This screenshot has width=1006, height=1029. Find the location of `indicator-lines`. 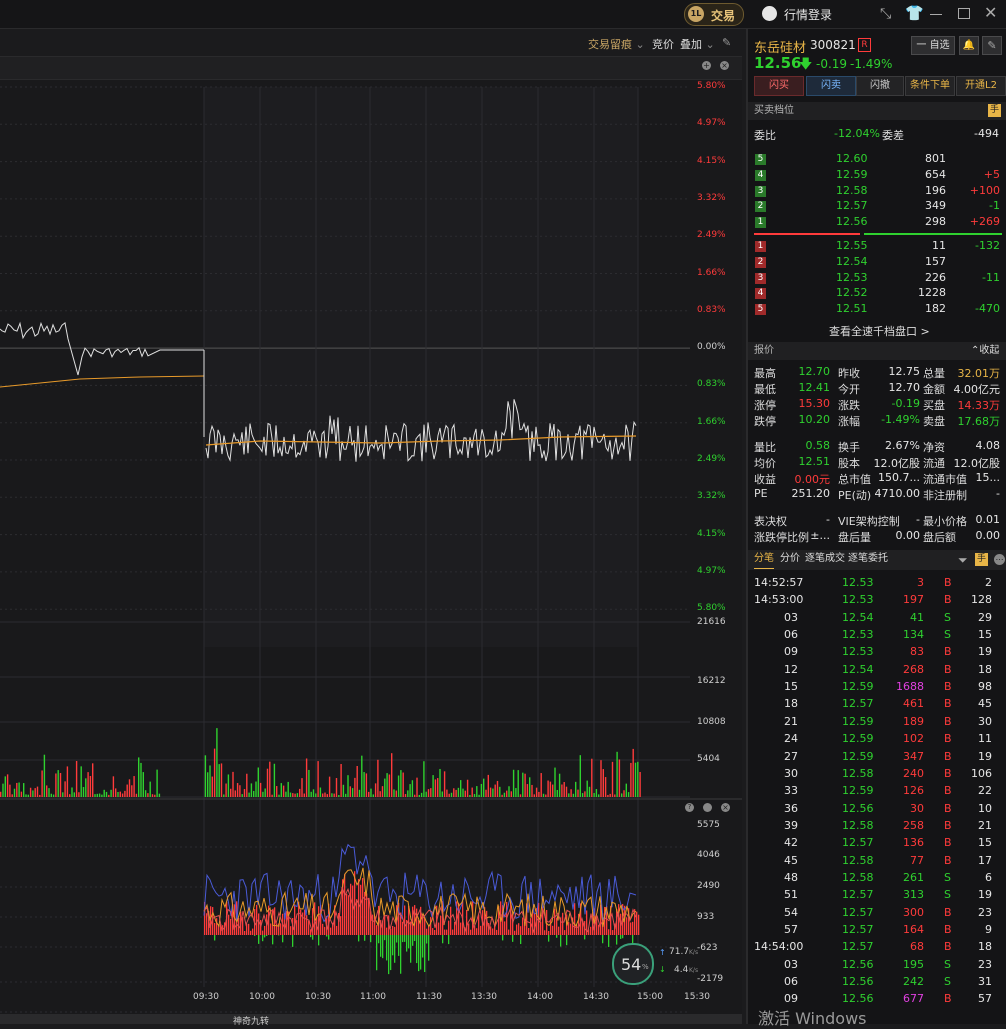

indicator-lines is located at coordinates (421, 909).